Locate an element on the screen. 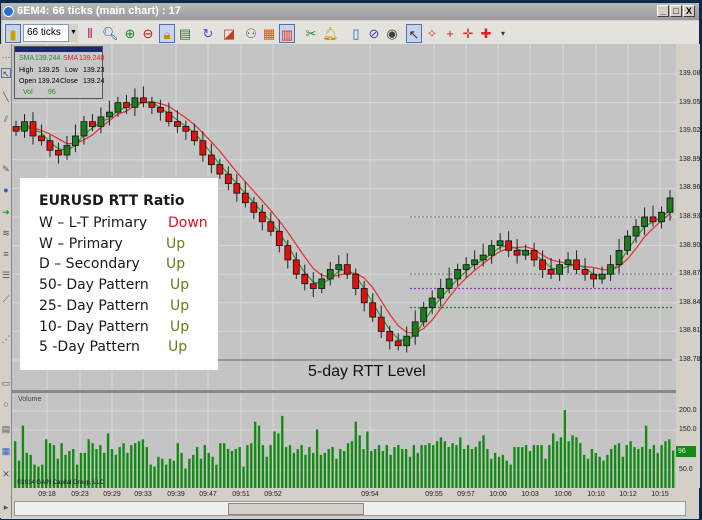 The image size is (702, 520). time-axis-label: 10:03 is located at coordinates (530, 494).